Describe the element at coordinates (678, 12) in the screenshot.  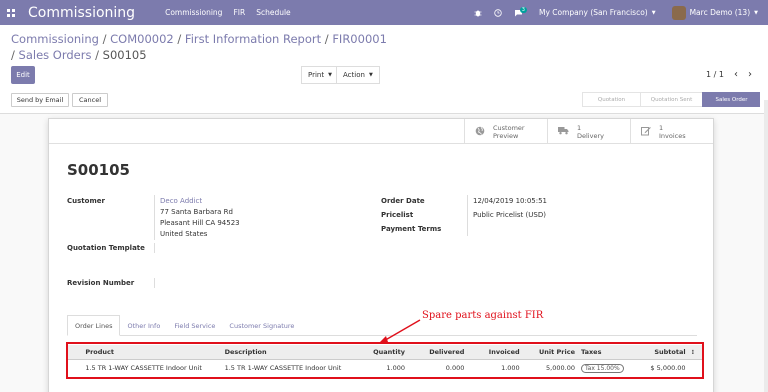
I see `avatar` at that location.